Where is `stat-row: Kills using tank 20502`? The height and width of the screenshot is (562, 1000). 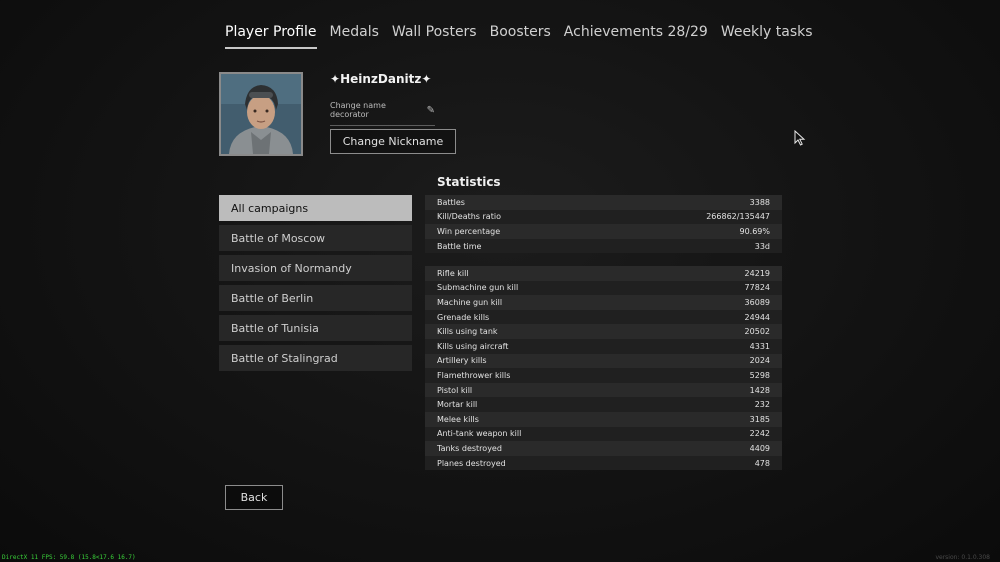 stat-row: Kills using tank 20502 is located at coordinates (603, 331).